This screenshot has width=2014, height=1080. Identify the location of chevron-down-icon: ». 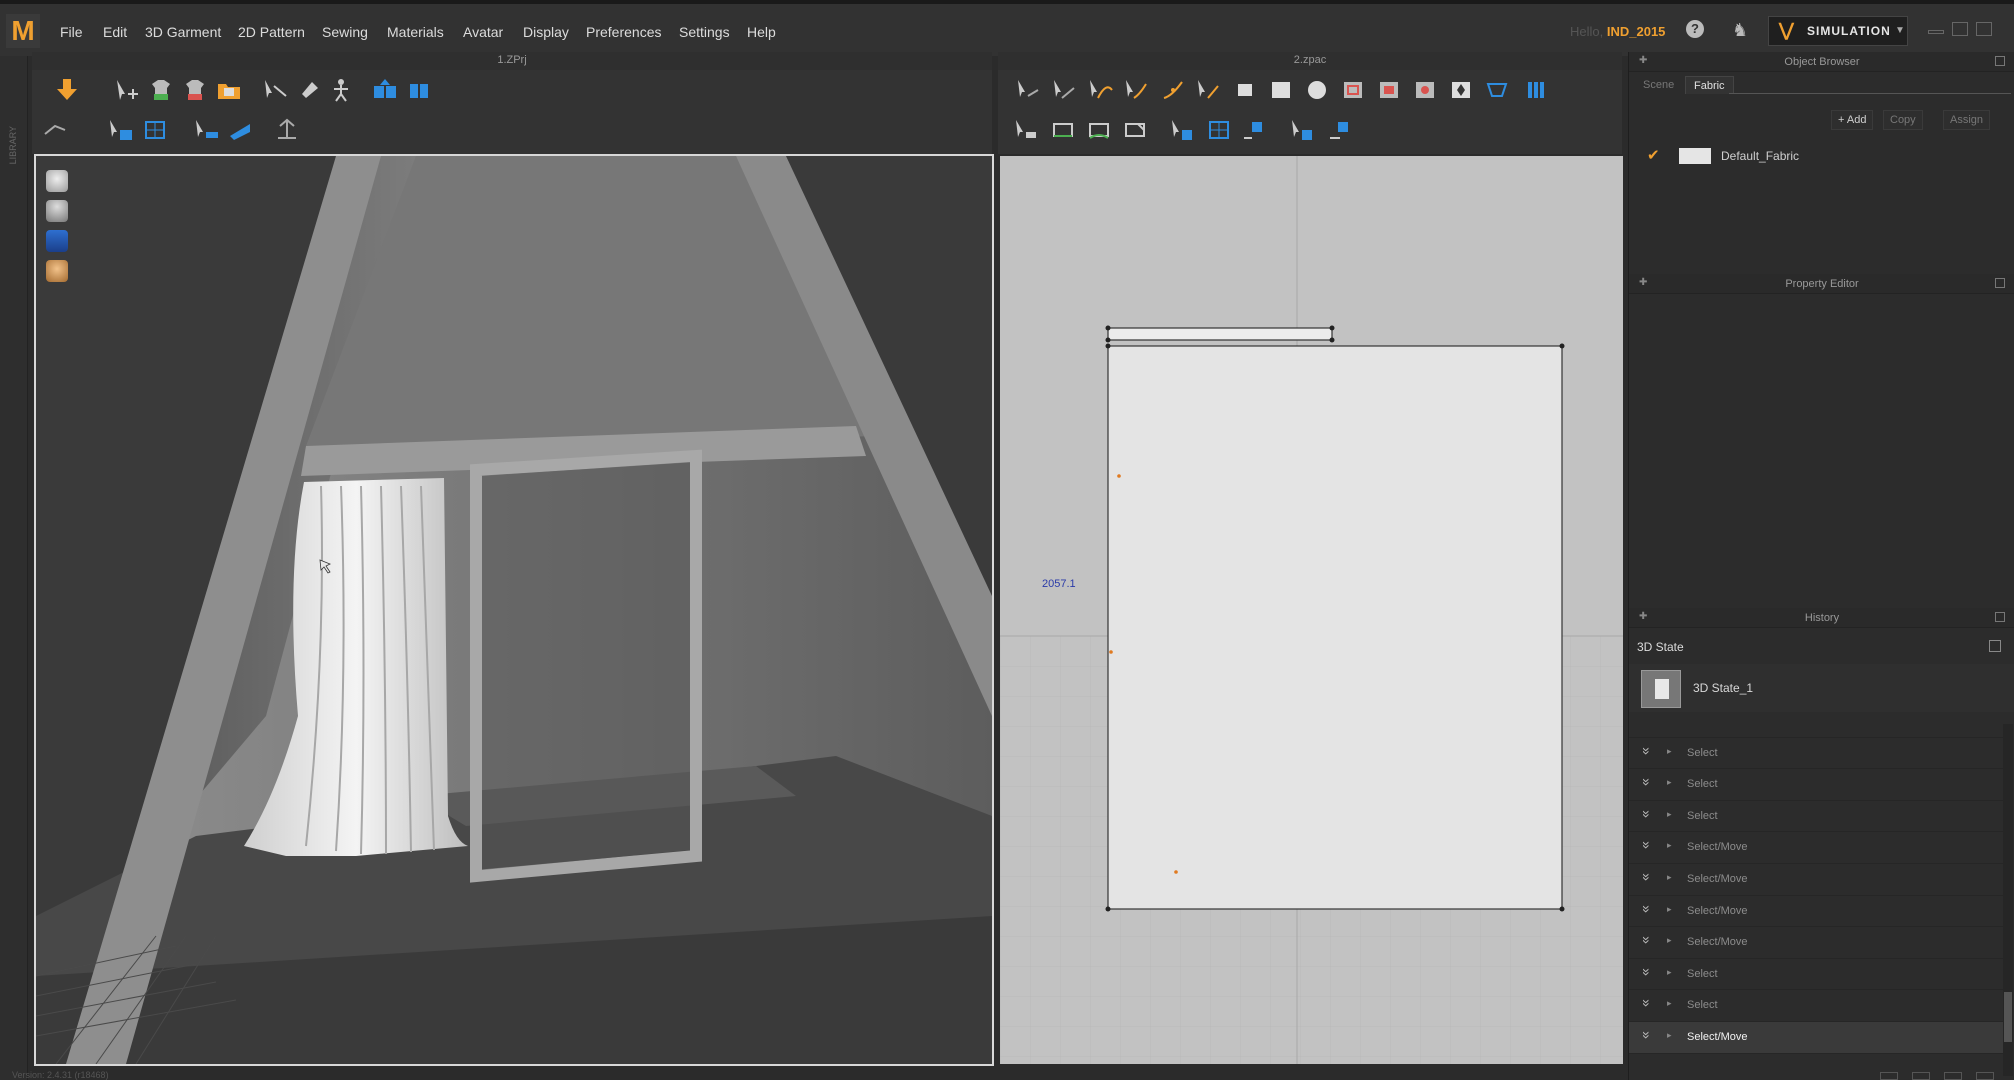
(1646, 940).